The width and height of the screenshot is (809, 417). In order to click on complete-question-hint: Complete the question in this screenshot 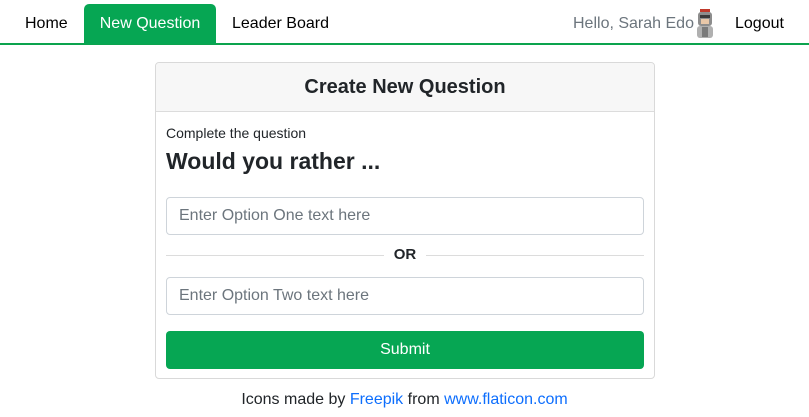, I will do `click(236, 133)`.